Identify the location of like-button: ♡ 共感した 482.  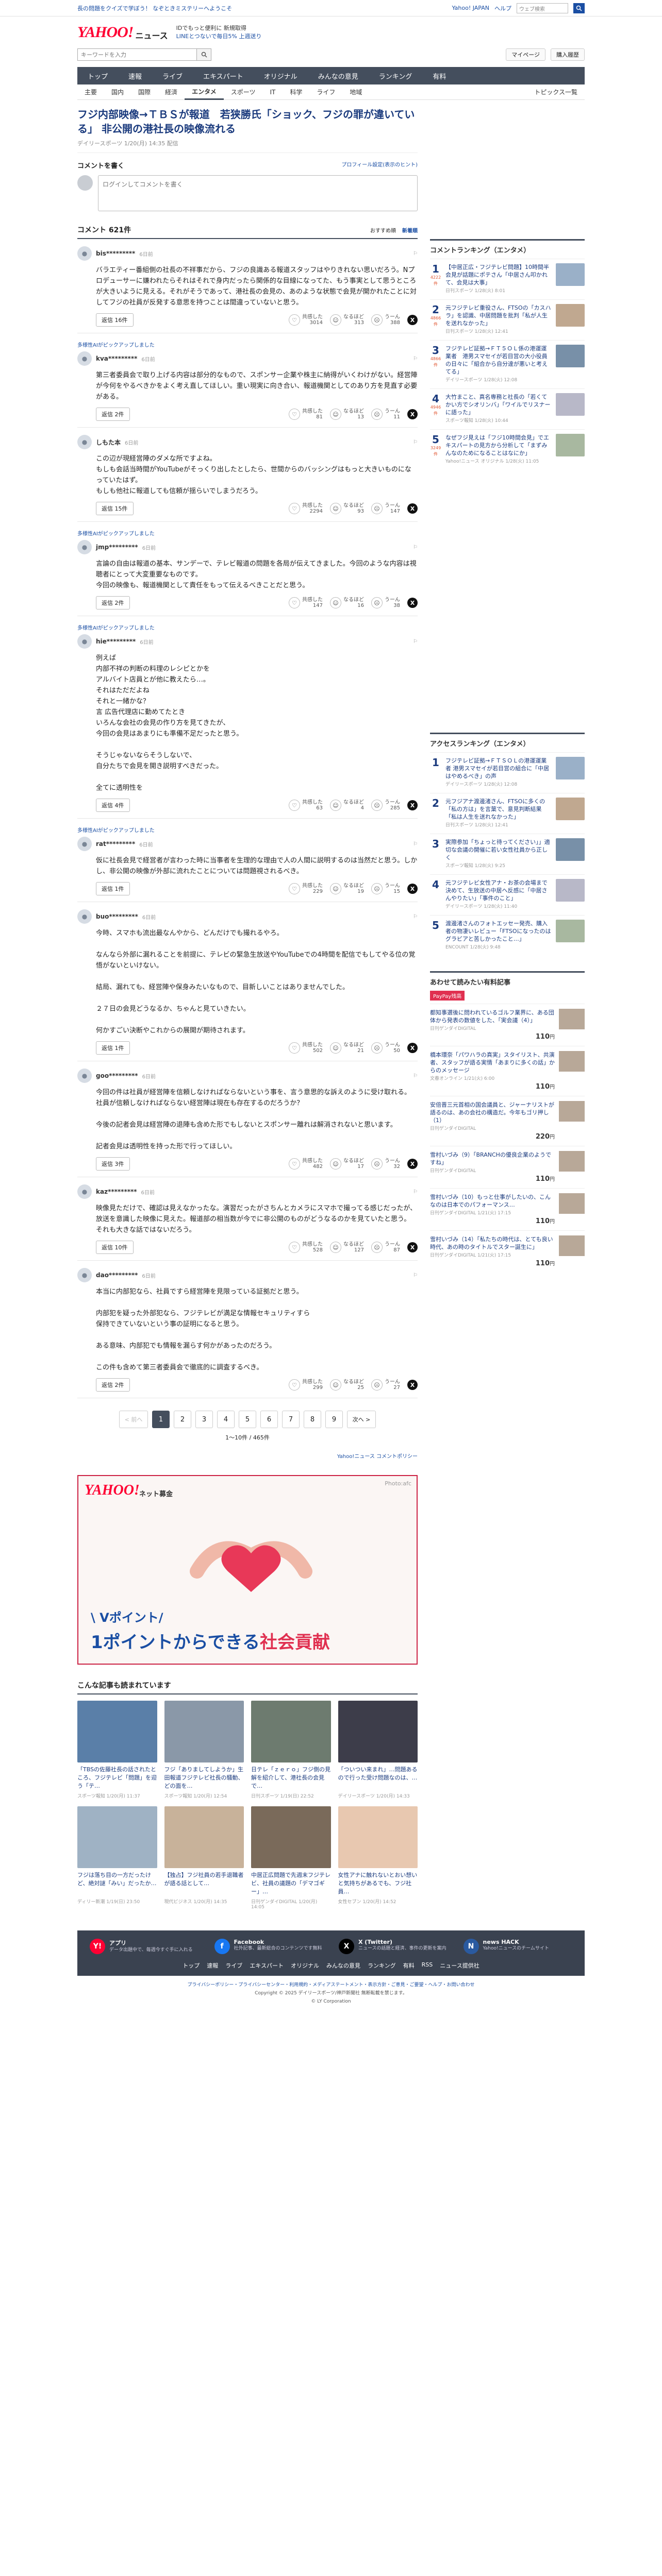
(306, 1164).